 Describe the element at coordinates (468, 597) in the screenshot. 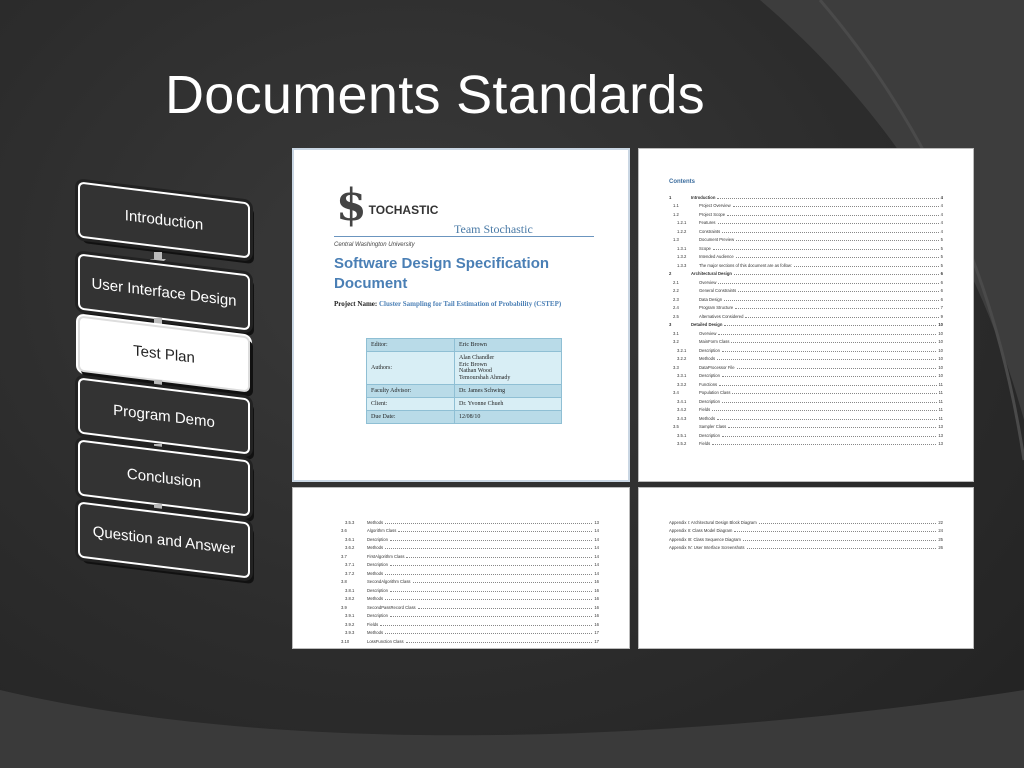

I see `toc-entry: 3.8.2 Methods 16` at that location.